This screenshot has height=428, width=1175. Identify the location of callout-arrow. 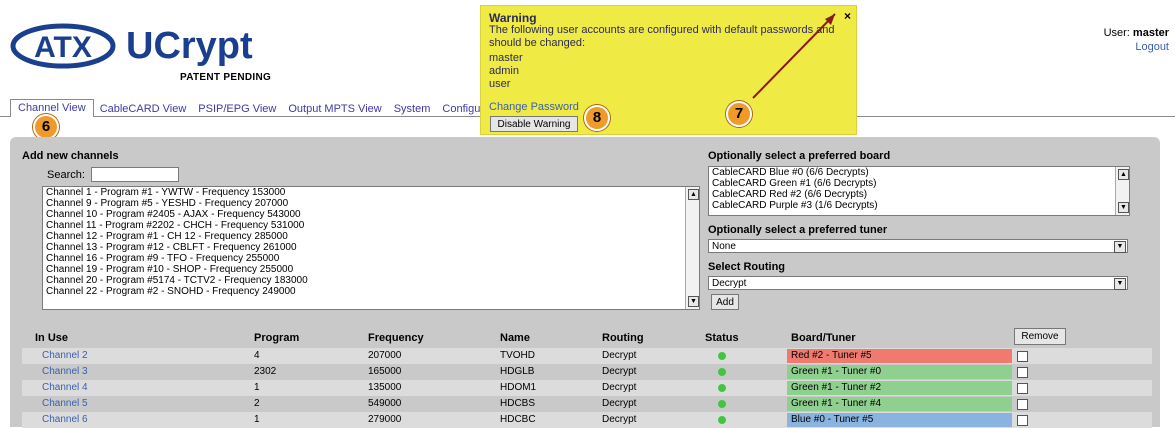
(794, 56).